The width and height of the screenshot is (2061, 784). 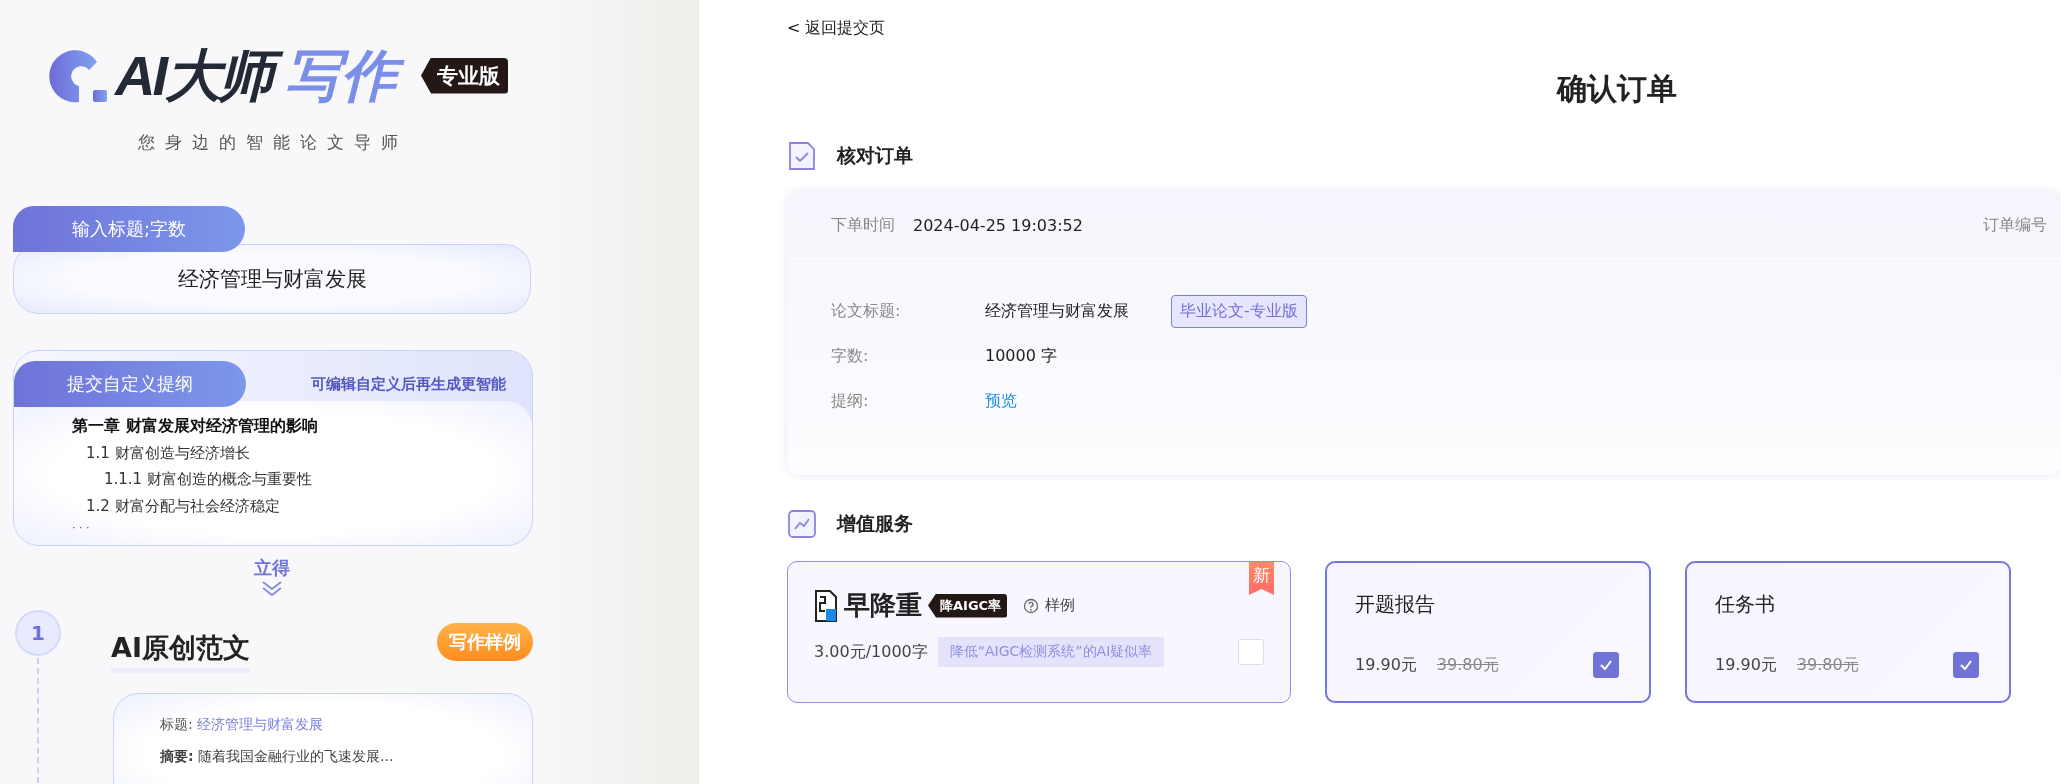 I want to click on logo-text: AI大师, so click(x=198, y=76).